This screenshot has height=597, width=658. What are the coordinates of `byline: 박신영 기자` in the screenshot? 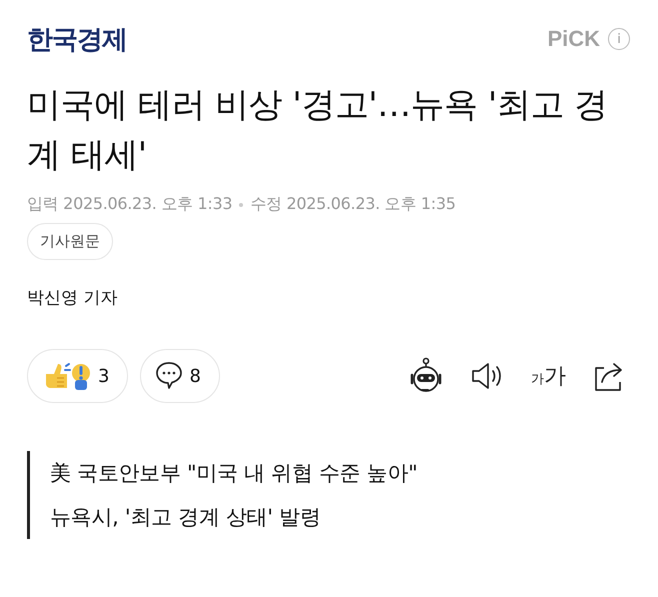 It's located at (72, 298).